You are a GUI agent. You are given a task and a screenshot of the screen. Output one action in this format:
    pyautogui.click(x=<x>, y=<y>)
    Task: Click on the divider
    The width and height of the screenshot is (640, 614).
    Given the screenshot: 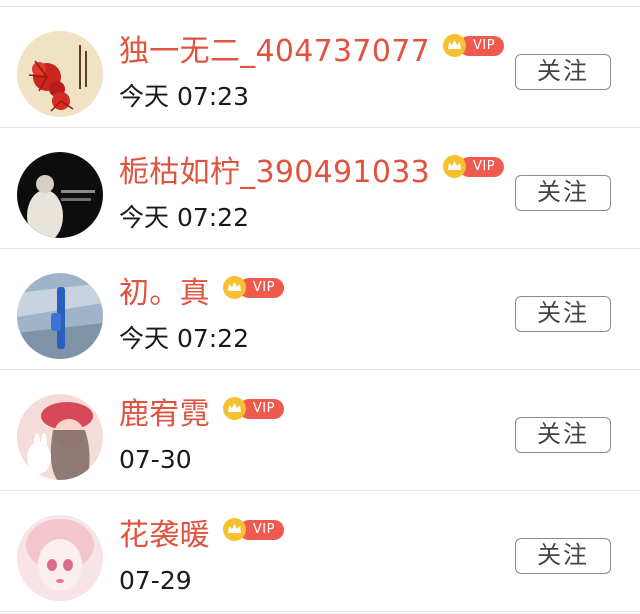 What is the action you would take?
    pyautogui.click(x=320, y=611)
    